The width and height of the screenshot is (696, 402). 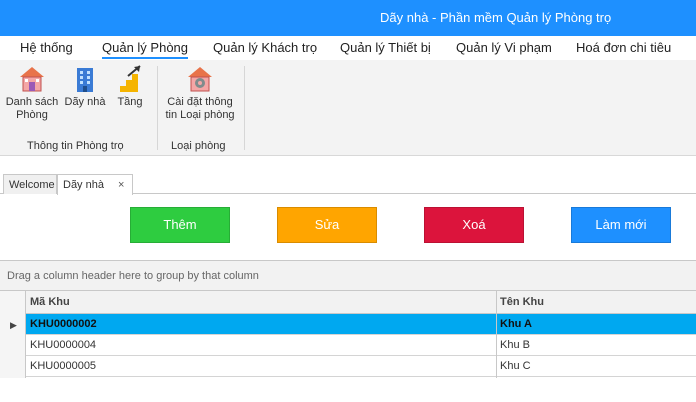 What do you see at coordinates (85, 80) in the screenshot?
I see `building-icon` at bounding box center [85, 80].